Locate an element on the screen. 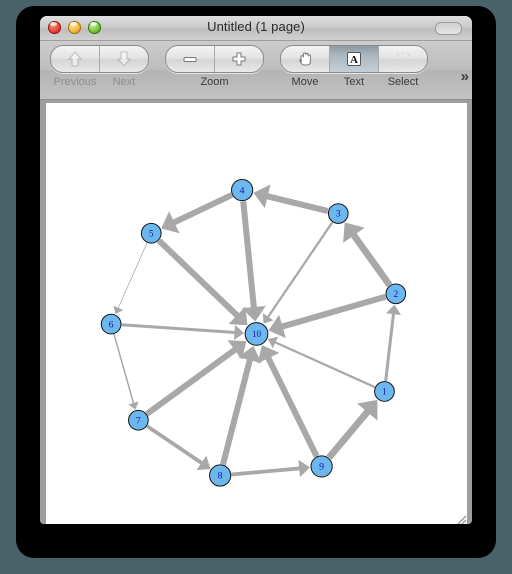 The image size is (512, 574). toolbar-group-navigation: Previous Next is located at coordinates (99, 66).